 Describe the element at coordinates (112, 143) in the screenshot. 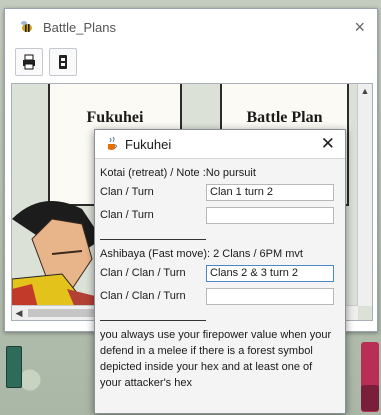

I see `java-cup-icon` at that location.